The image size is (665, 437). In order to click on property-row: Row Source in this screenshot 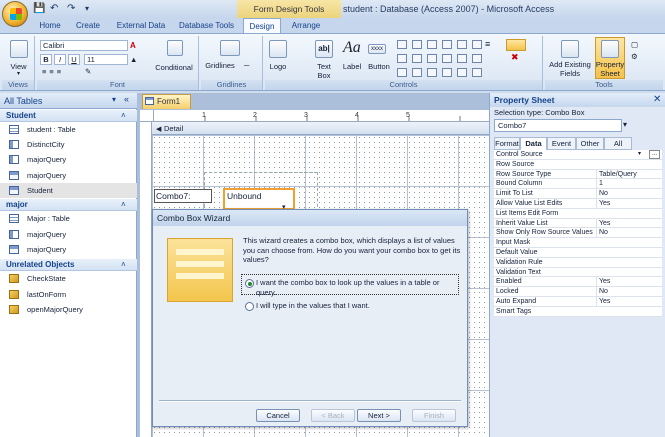, I will do `click(578, 164)`.